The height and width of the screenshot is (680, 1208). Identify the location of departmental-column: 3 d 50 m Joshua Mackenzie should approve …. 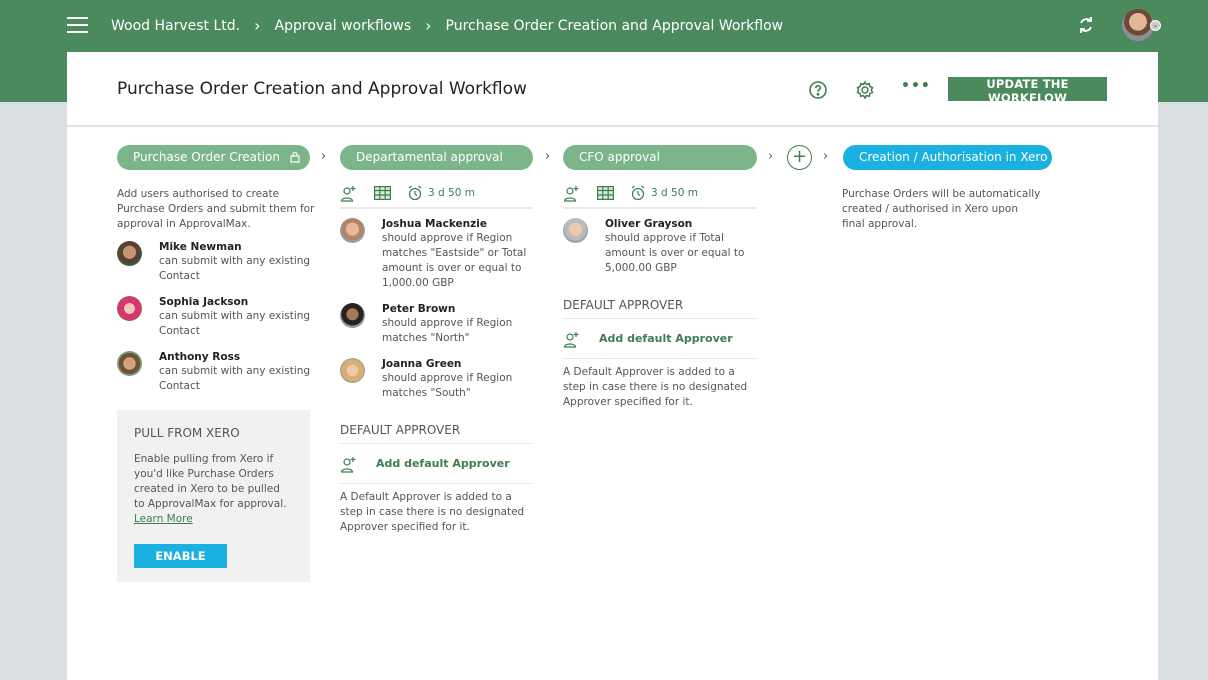
(436, 359).